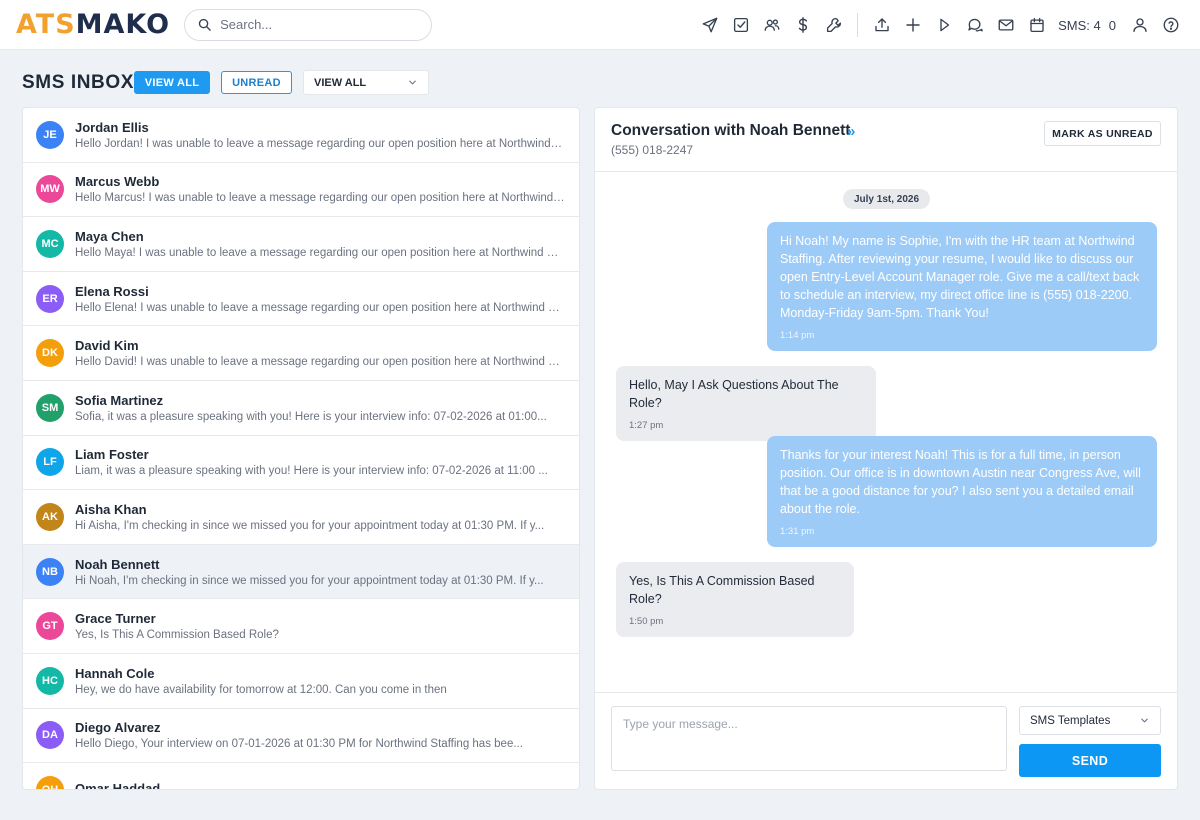 The width and height of the screenshot is (1200, 820). Describe the element at coordinates (646, 621) in the screenshot. I see `message-time: 1:50 pm` at that location.